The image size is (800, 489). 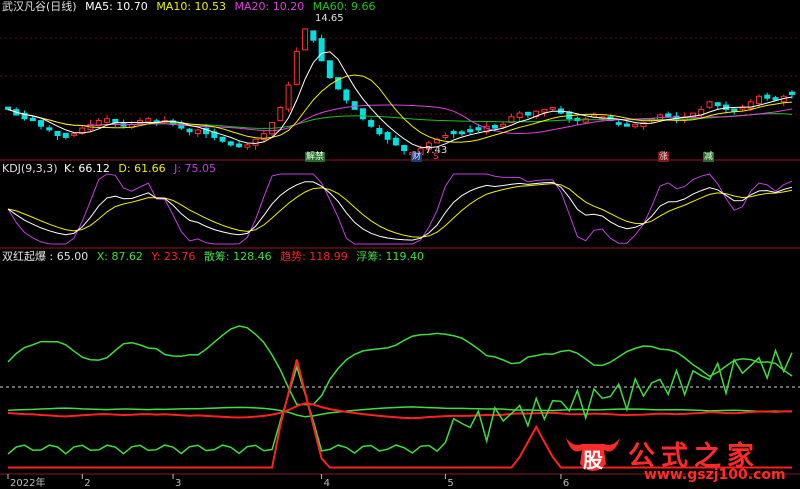 I want to click on kdj-d-label: D: 61.66, so click(x=142, y=168).